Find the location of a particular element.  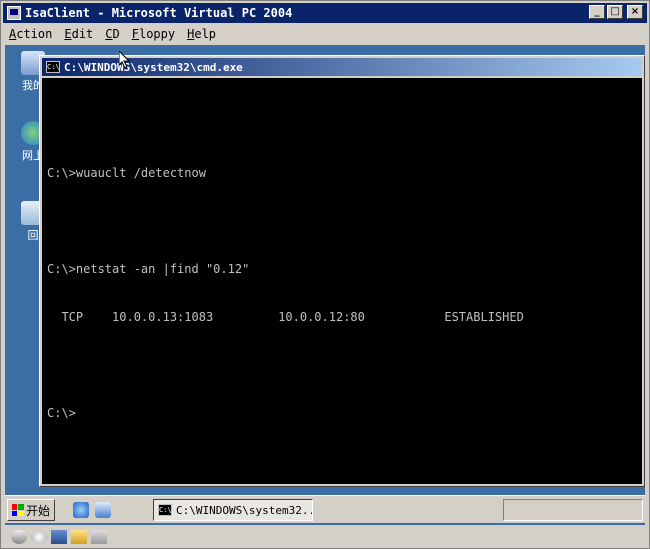

menu-edit: Edit is located at coordinates (78, 34).